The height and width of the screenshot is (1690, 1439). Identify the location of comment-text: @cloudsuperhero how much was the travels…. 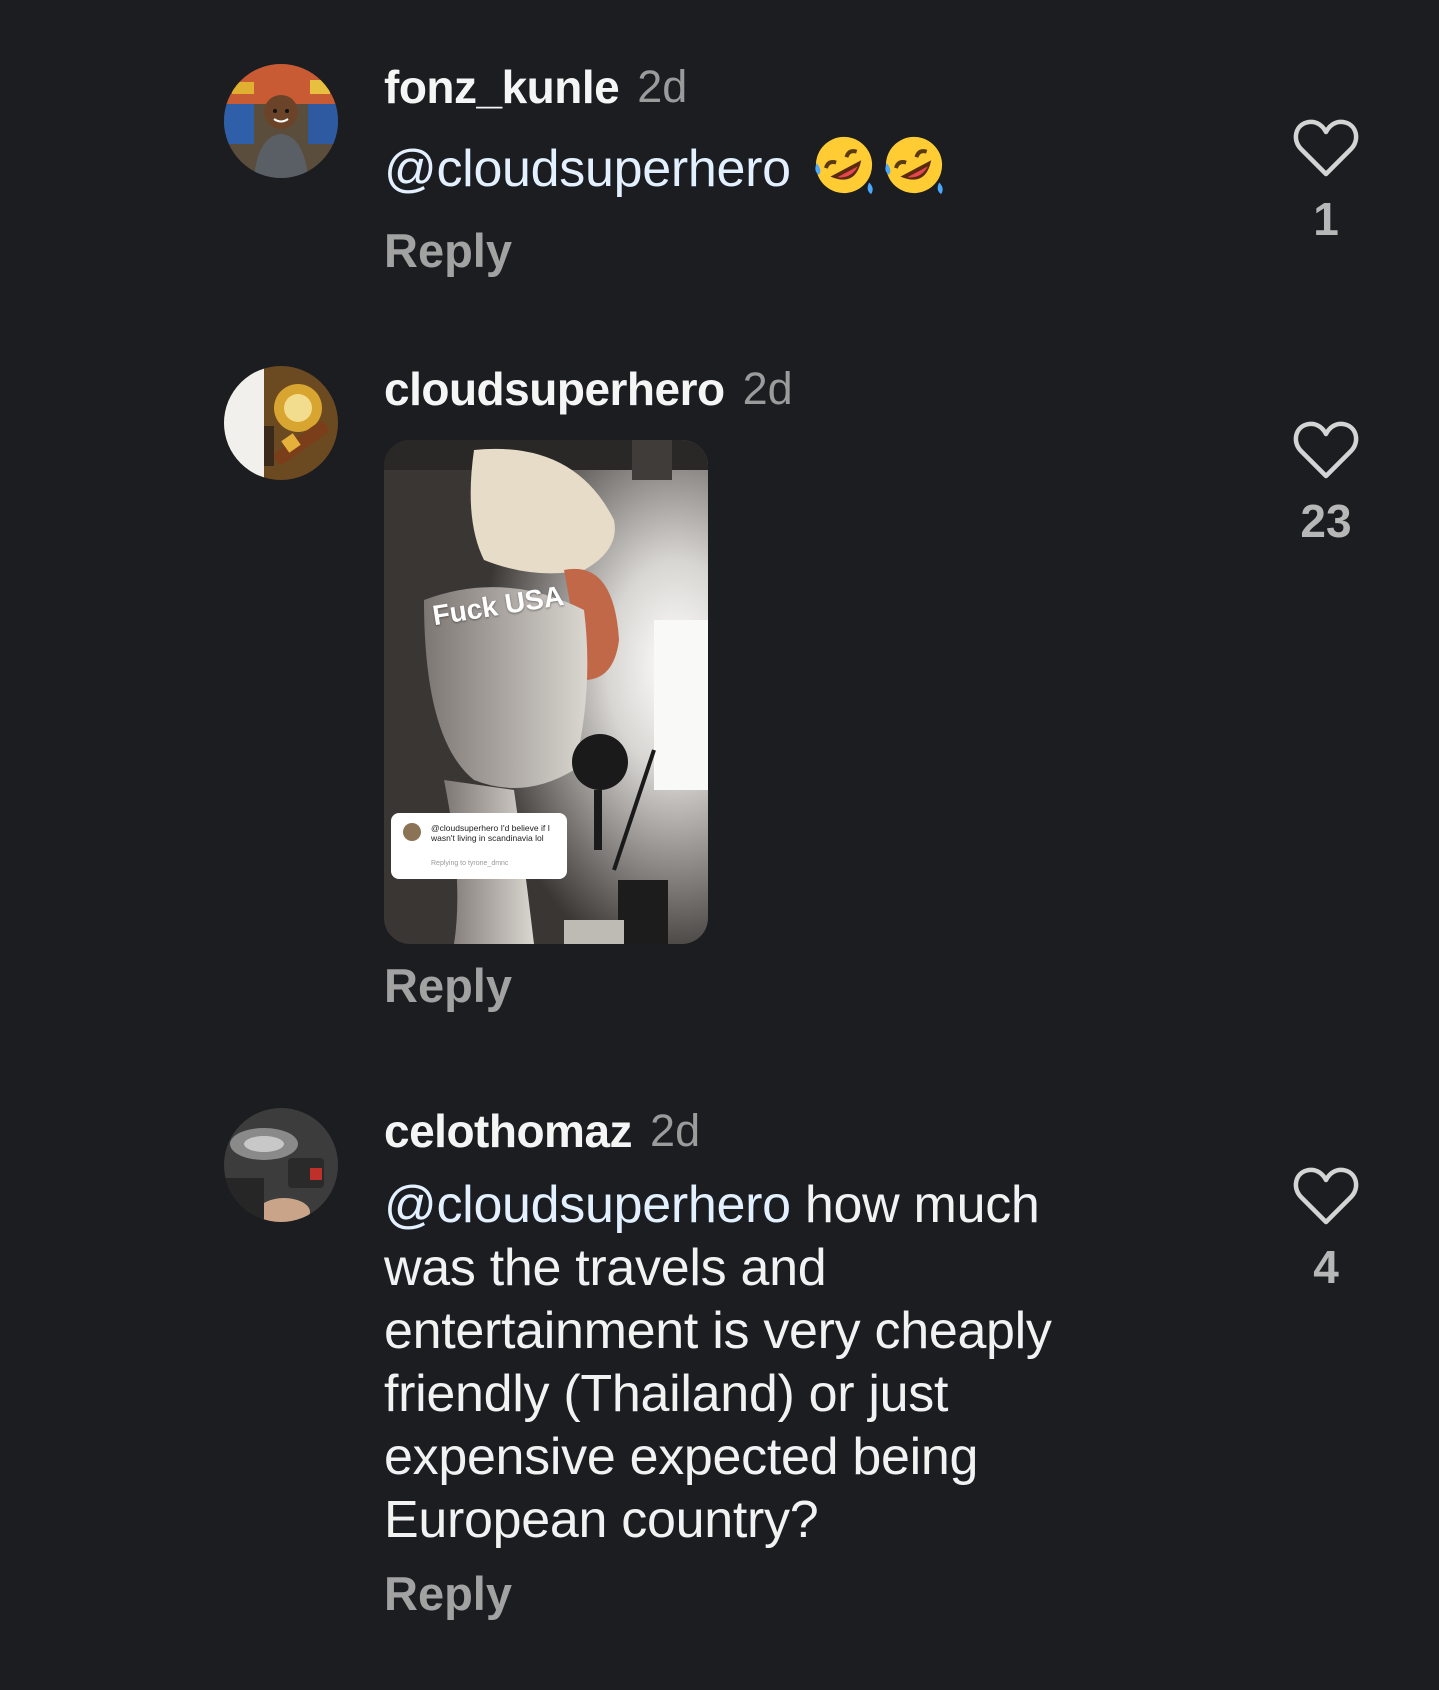
(784, 1363).